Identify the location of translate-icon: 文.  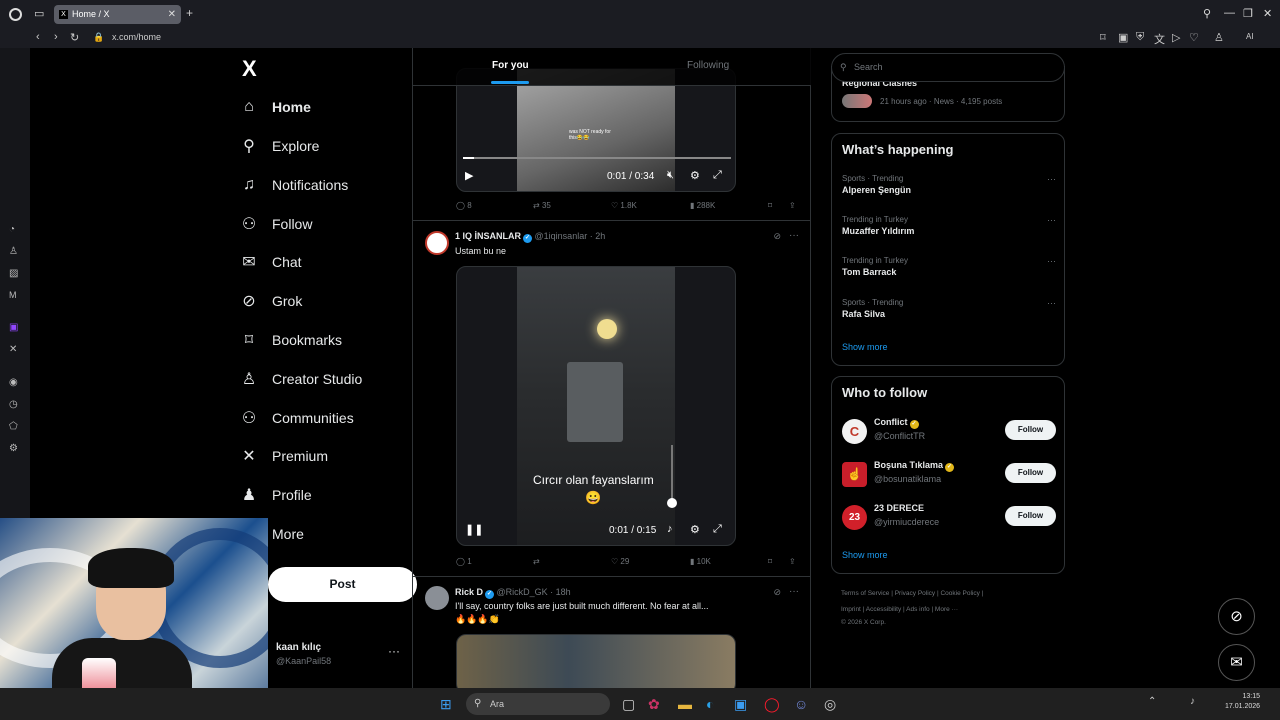
(1159, 39).